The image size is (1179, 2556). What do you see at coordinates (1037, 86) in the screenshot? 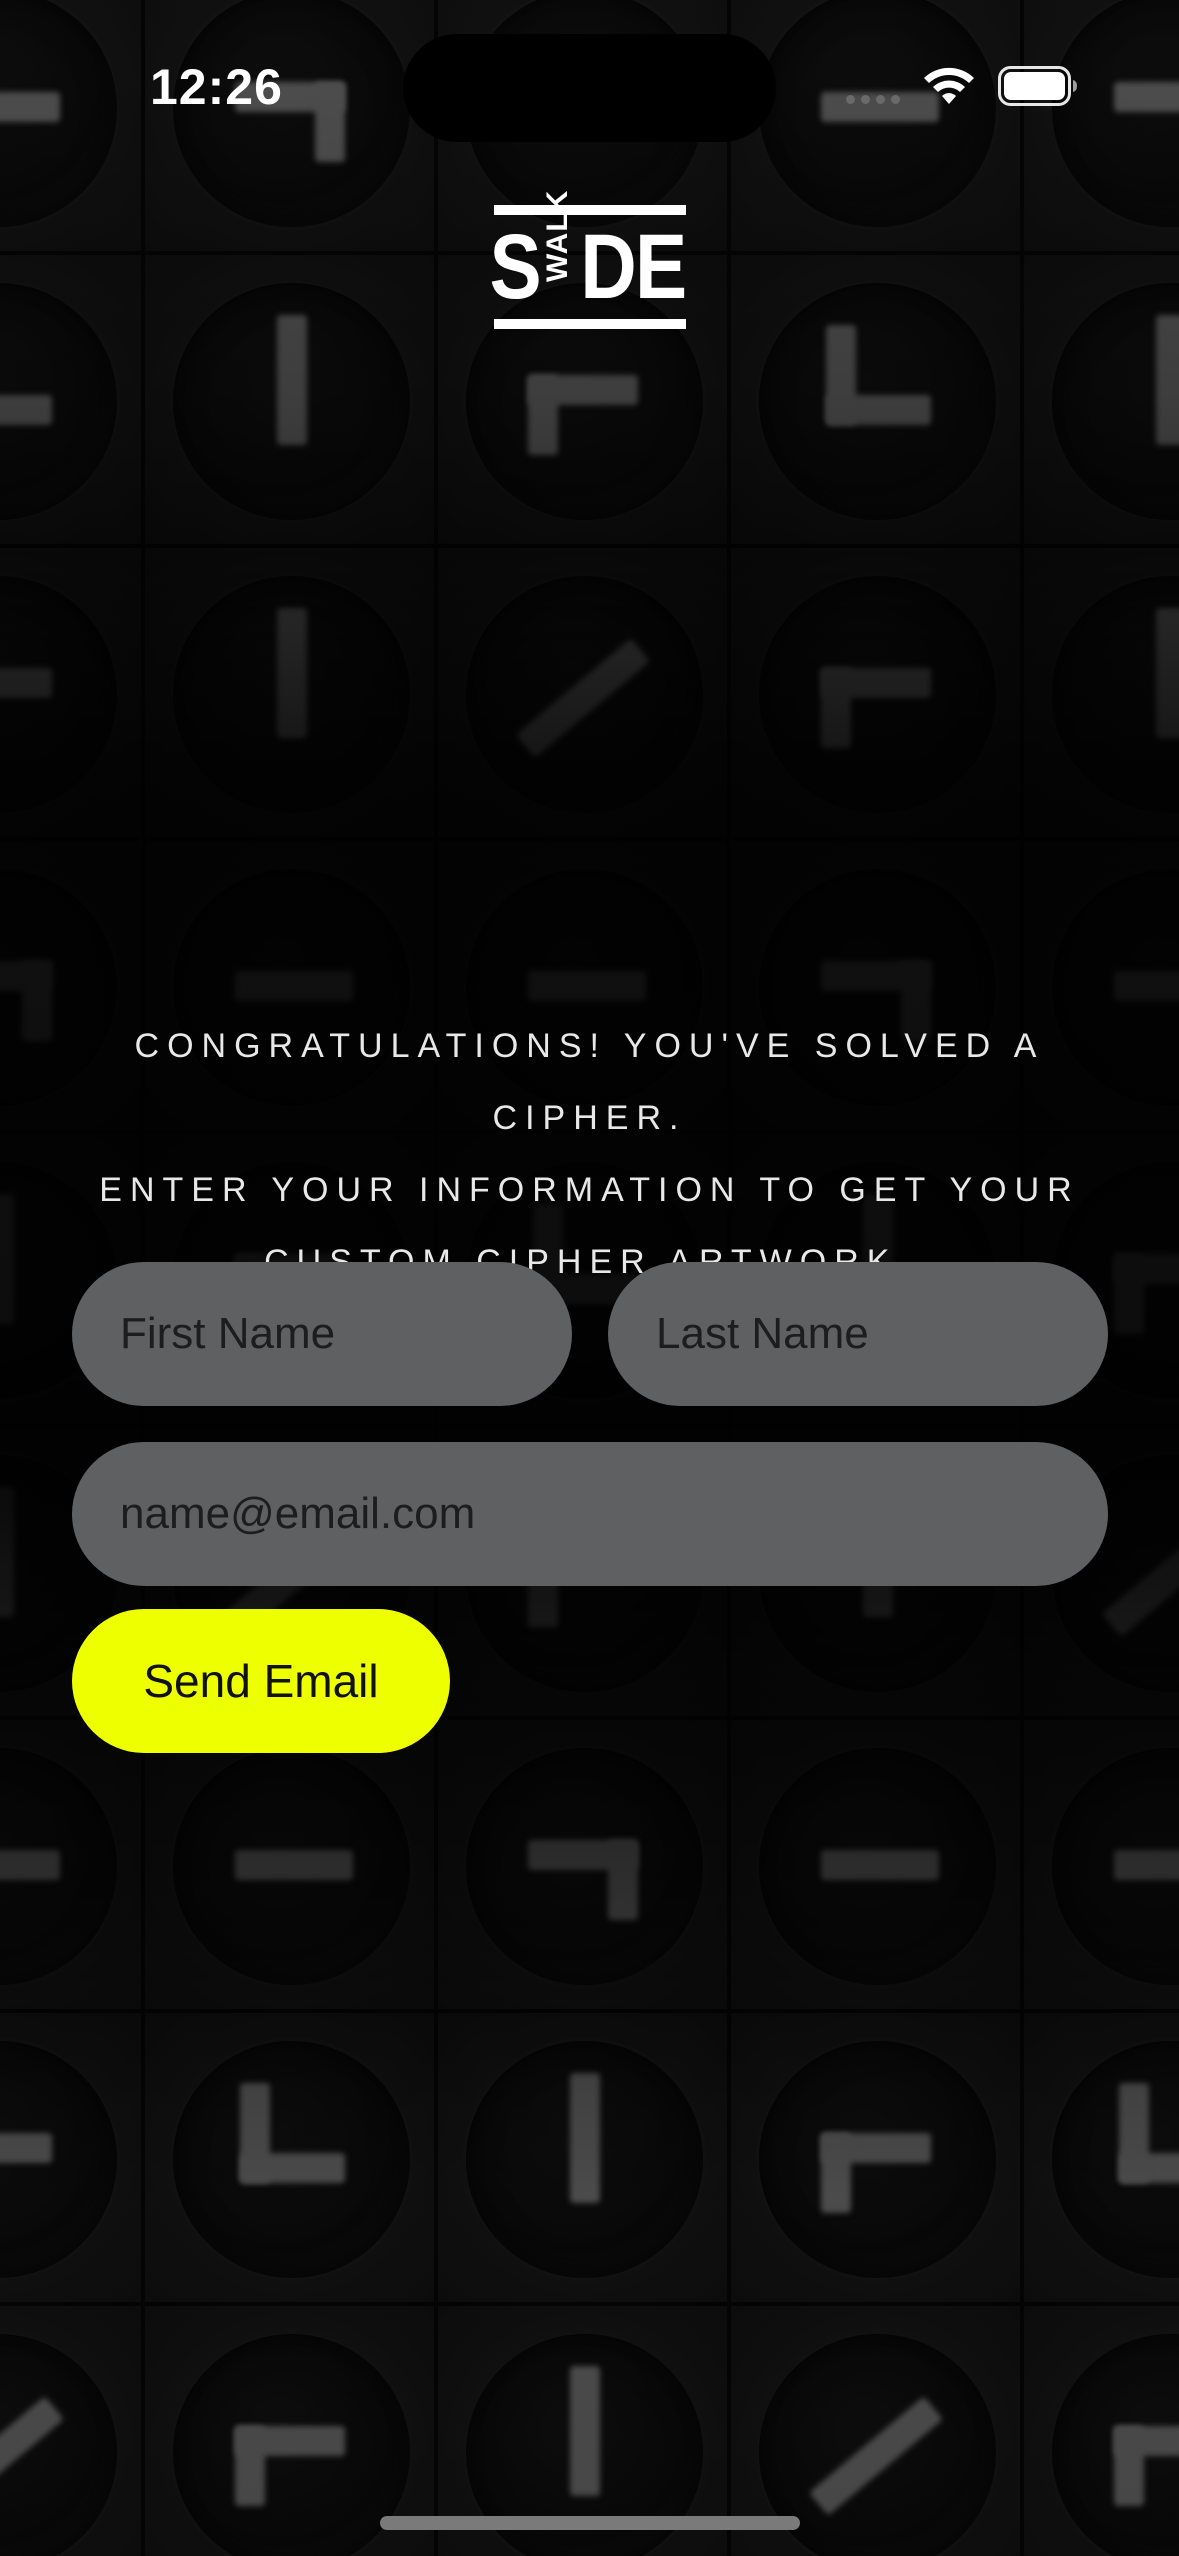
I see `battery-icon` at bounding box center [1037, 86].